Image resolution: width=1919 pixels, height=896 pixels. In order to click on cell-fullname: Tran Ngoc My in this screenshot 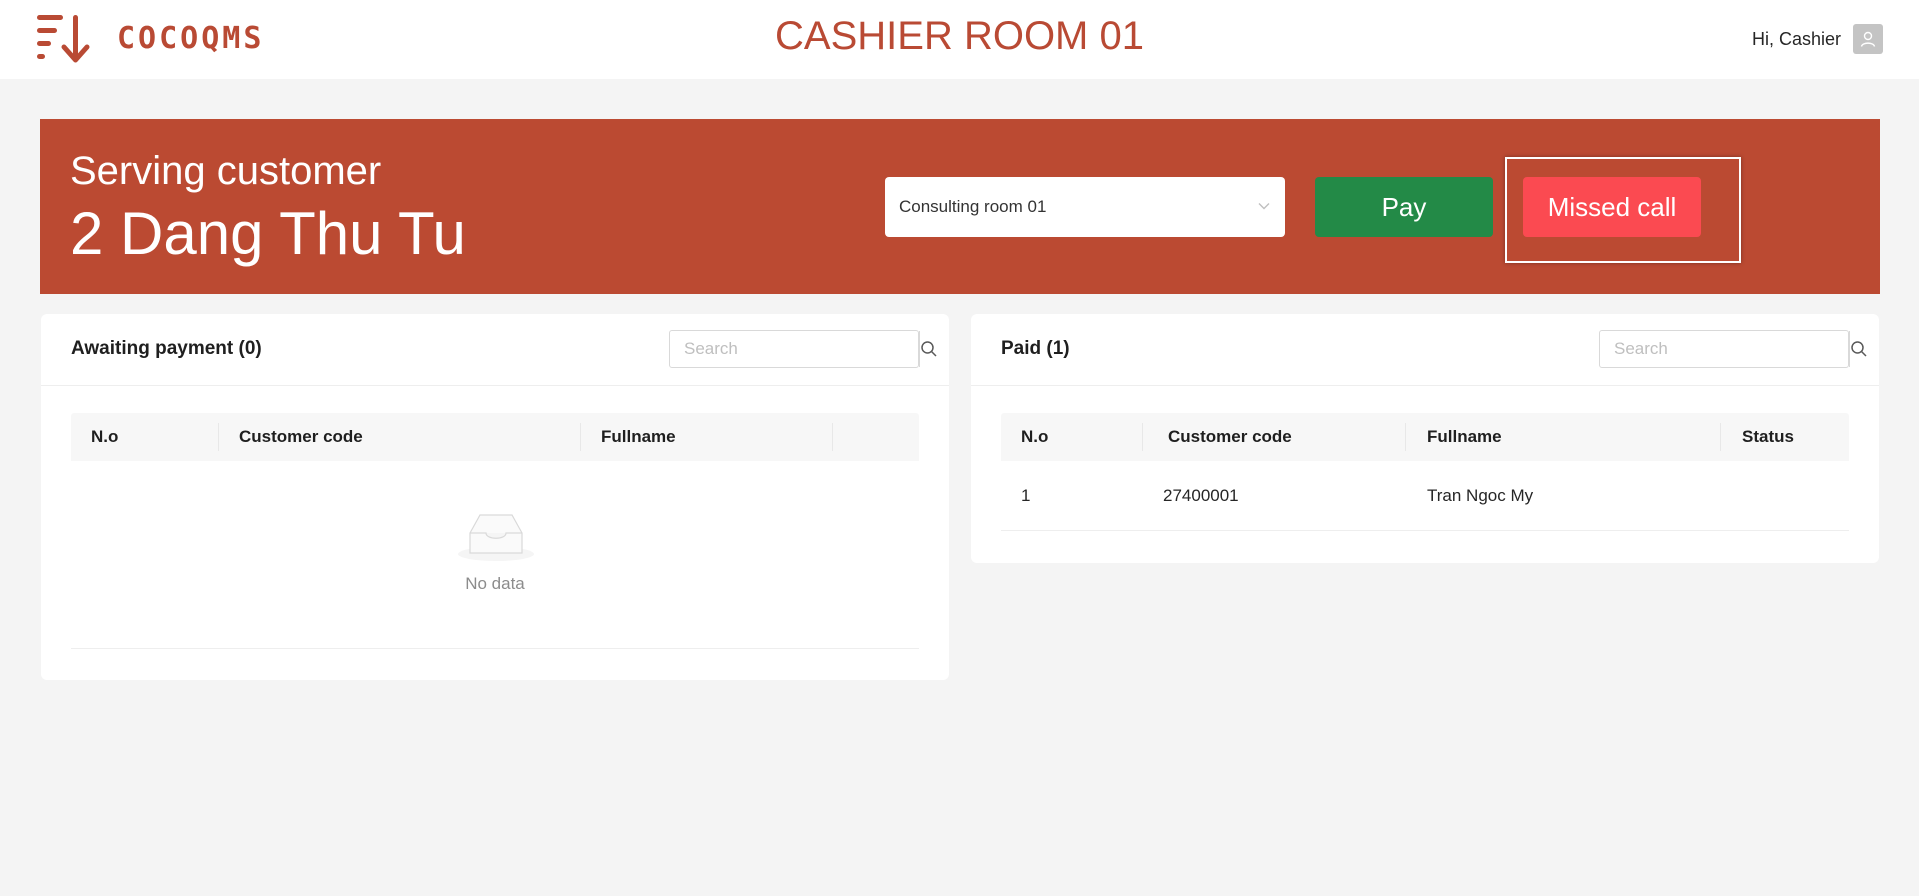, I will do `click(1480, 495)`.